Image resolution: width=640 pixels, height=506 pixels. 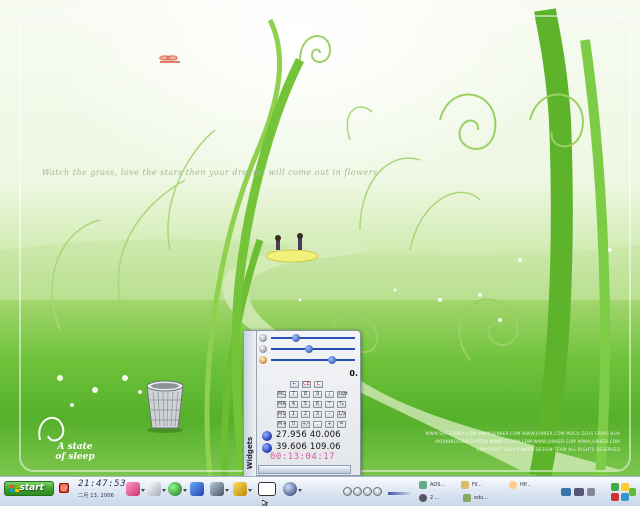 What do you see at coordinates (566, 492) in the screenshot?
I see `monitor-icon` at bounding box center [566, 492].